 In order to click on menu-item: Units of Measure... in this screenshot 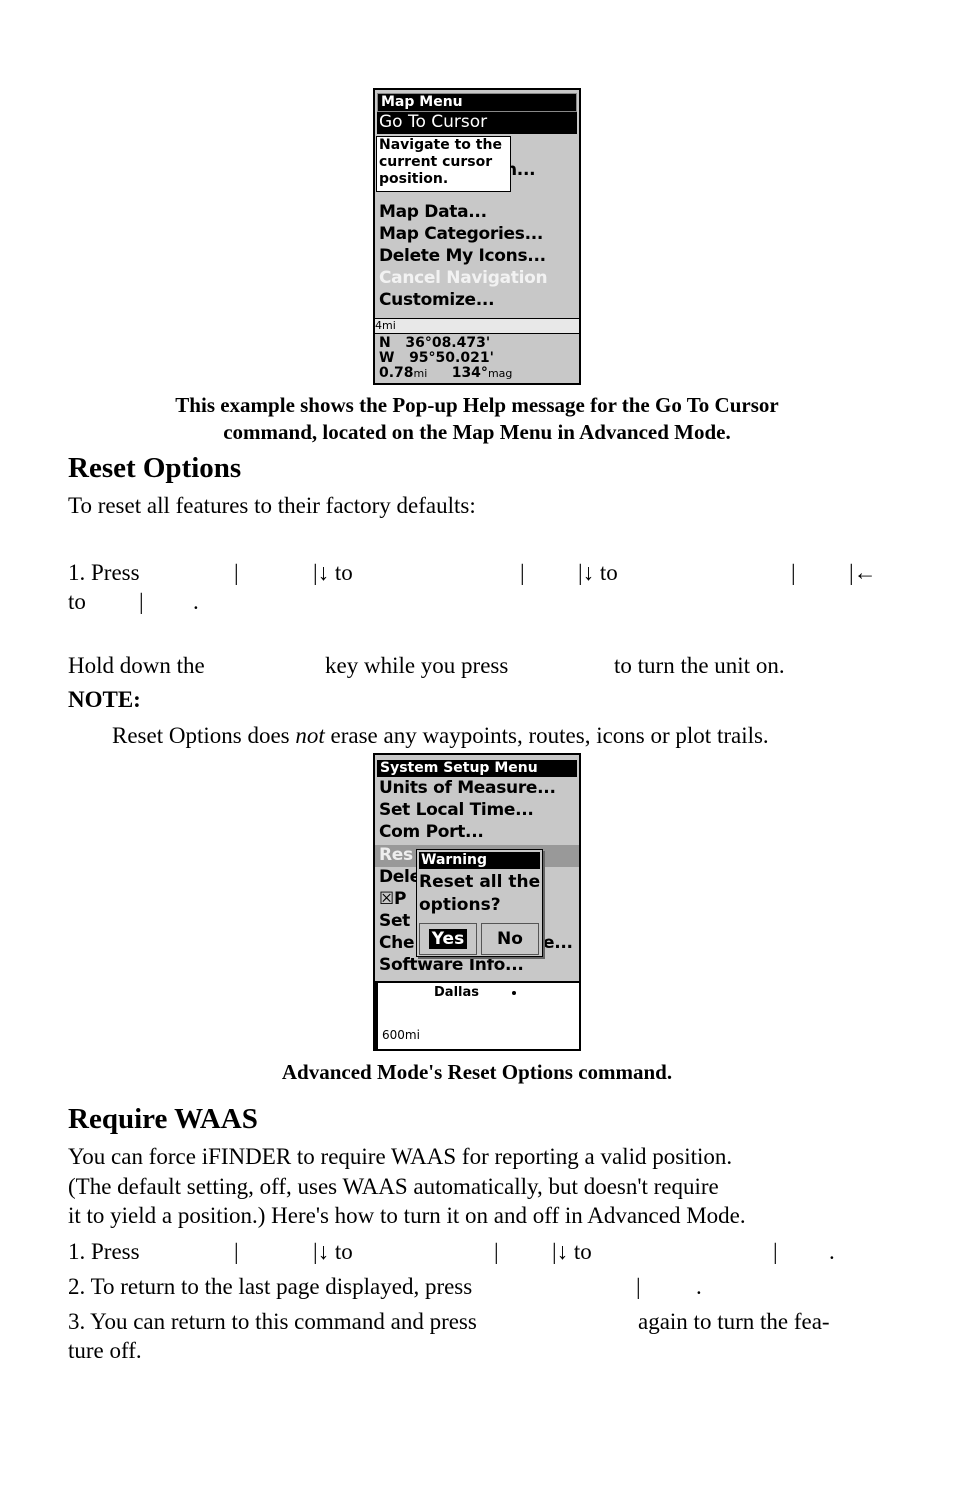, I will do `click(467, 788)`.